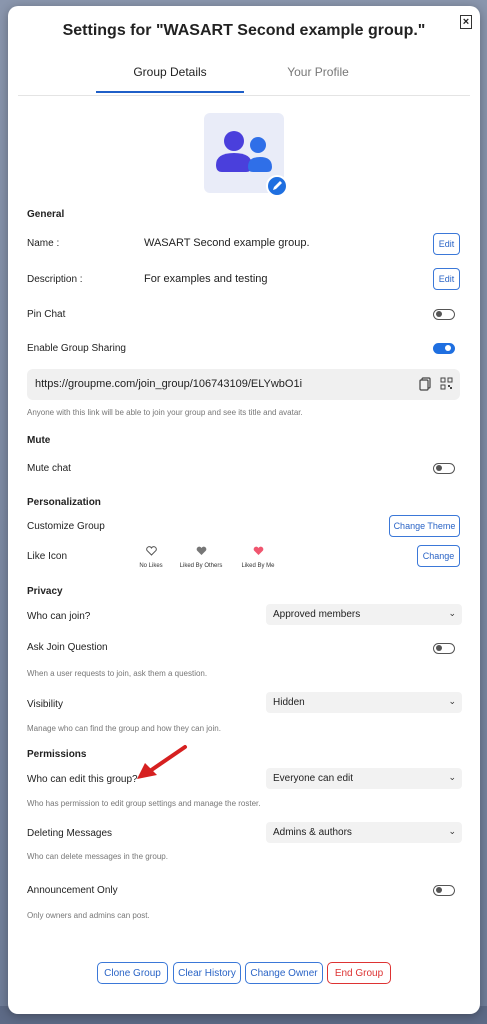 This screenshot has height=1024, width=487. I want to click on visibility-value: Hidden, so click(289, 702).